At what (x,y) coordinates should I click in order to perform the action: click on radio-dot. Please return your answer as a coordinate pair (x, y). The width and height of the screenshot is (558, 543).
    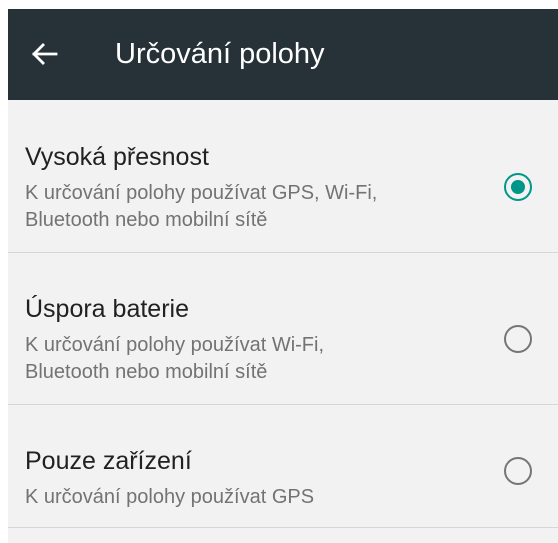
    Looking at the image, I should click on (518, 187).